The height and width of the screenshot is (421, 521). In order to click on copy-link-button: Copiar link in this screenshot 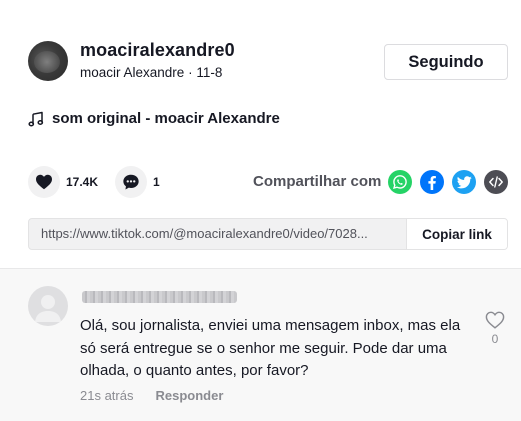, I will do `click(456, 234)`.